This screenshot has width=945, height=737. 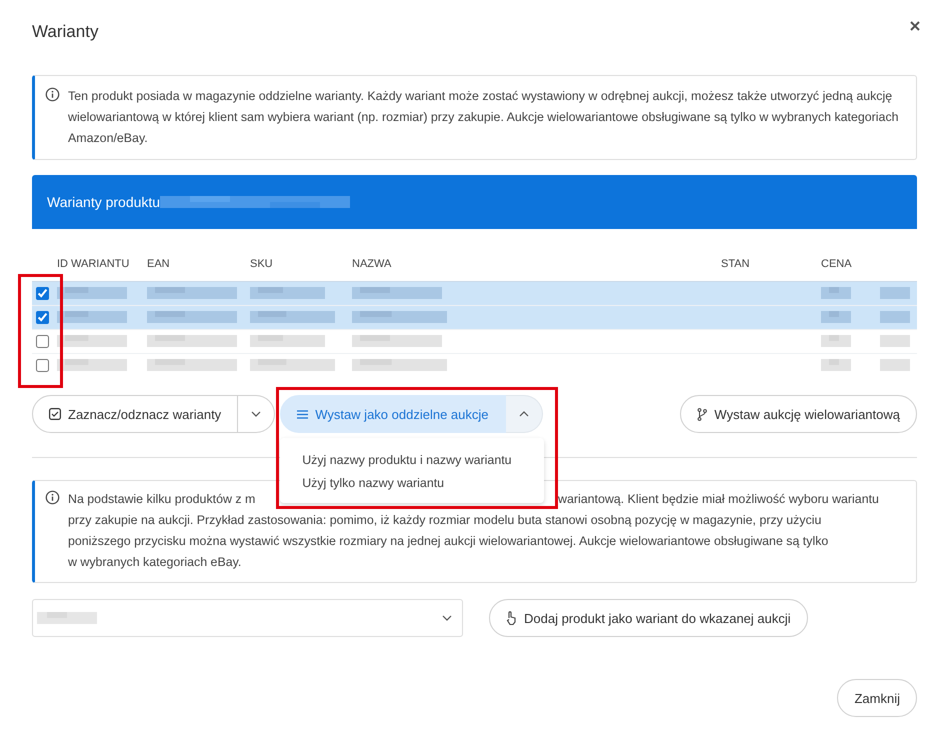 I want to click on checkbox-icon, so click(x=55, y=414).